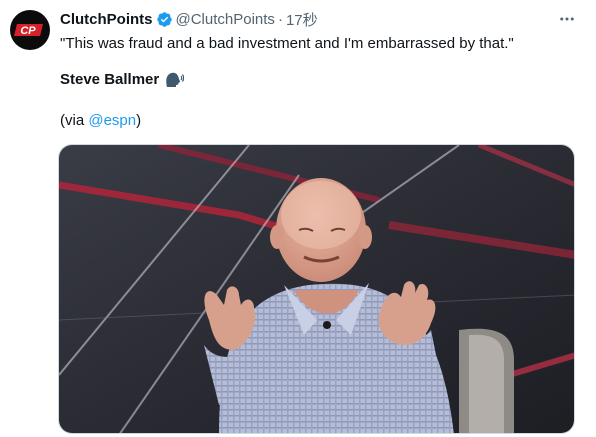 The height and width of the screenshot is (437, 596). I want to click on timestamp: 17秒, so click(302, 19).